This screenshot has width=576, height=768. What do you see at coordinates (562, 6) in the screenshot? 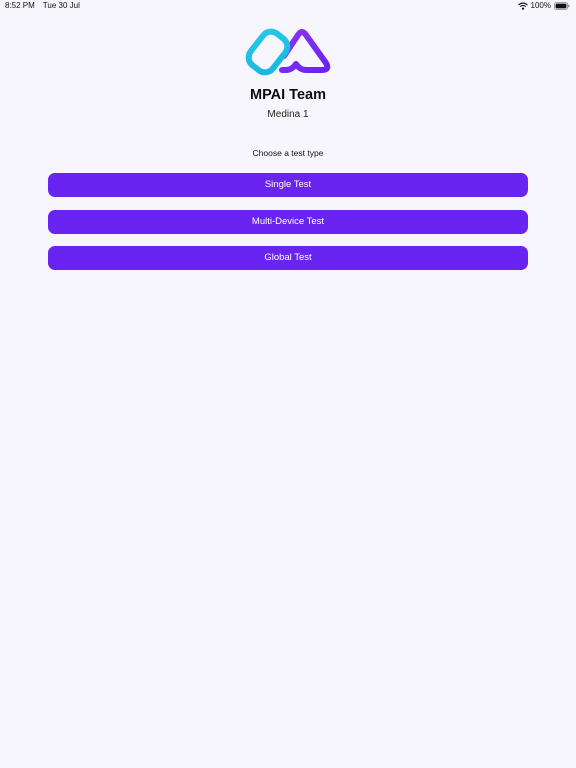
I see `battery-full-icon` at bounding box center [562, 6].